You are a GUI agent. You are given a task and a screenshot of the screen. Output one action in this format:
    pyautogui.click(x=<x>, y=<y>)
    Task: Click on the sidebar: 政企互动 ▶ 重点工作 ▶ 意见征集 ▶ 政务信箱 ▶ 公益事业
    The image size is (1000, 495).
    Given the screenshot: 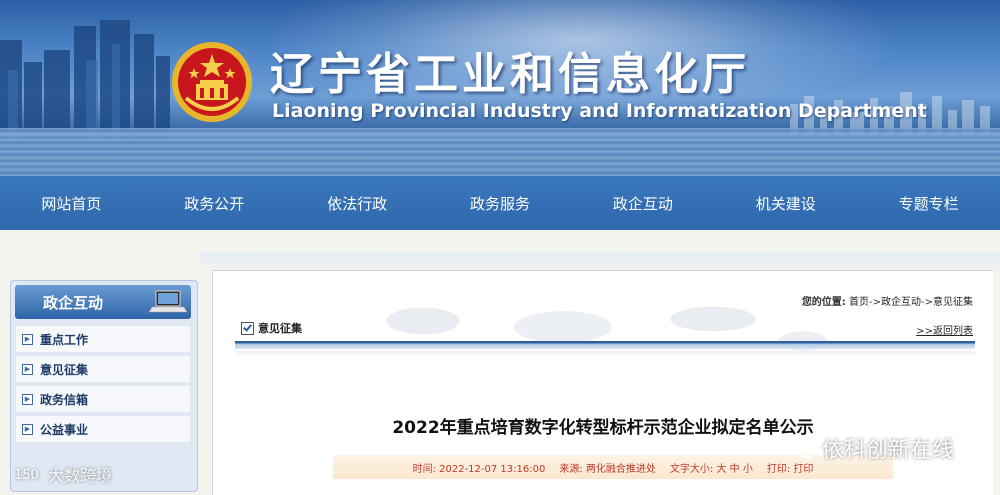 What is the action you would take?
    pyautogui.click(x=104, y=386)
    